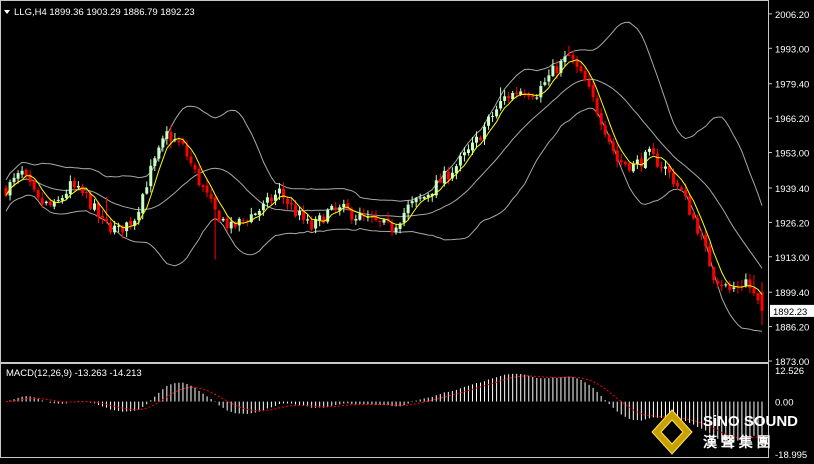 The image size is (814, 464). Describe the element at coordinates (792, 119) in the screenshot. I see `price-axis-label: 1966.20` at that location.